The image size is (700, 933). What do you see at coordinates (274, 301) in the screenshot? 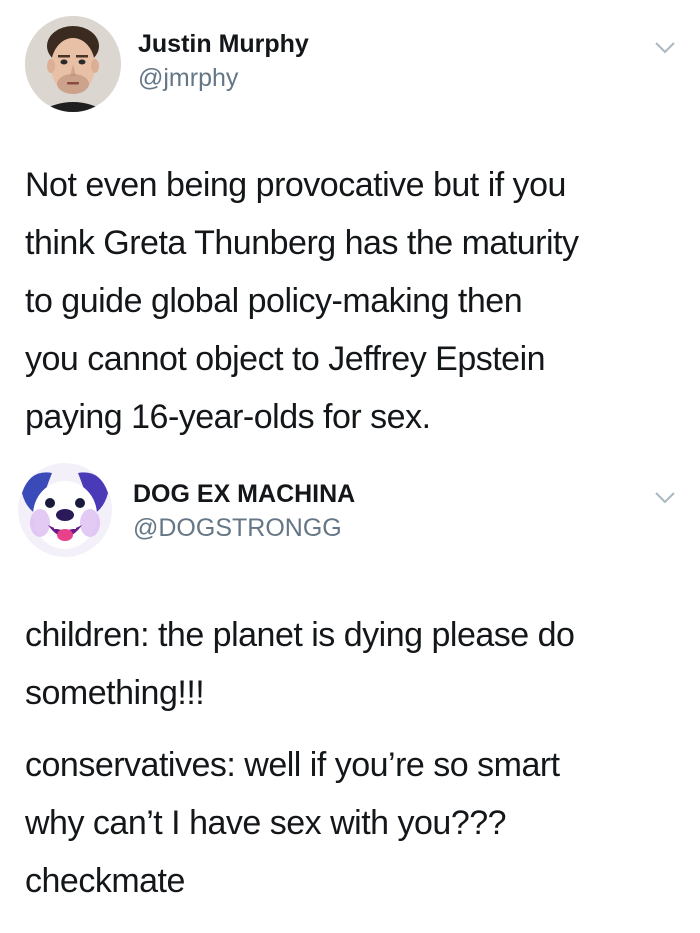
I see `tweet-text-line: to guide global policy-making then` at bounding box center [274, 301].